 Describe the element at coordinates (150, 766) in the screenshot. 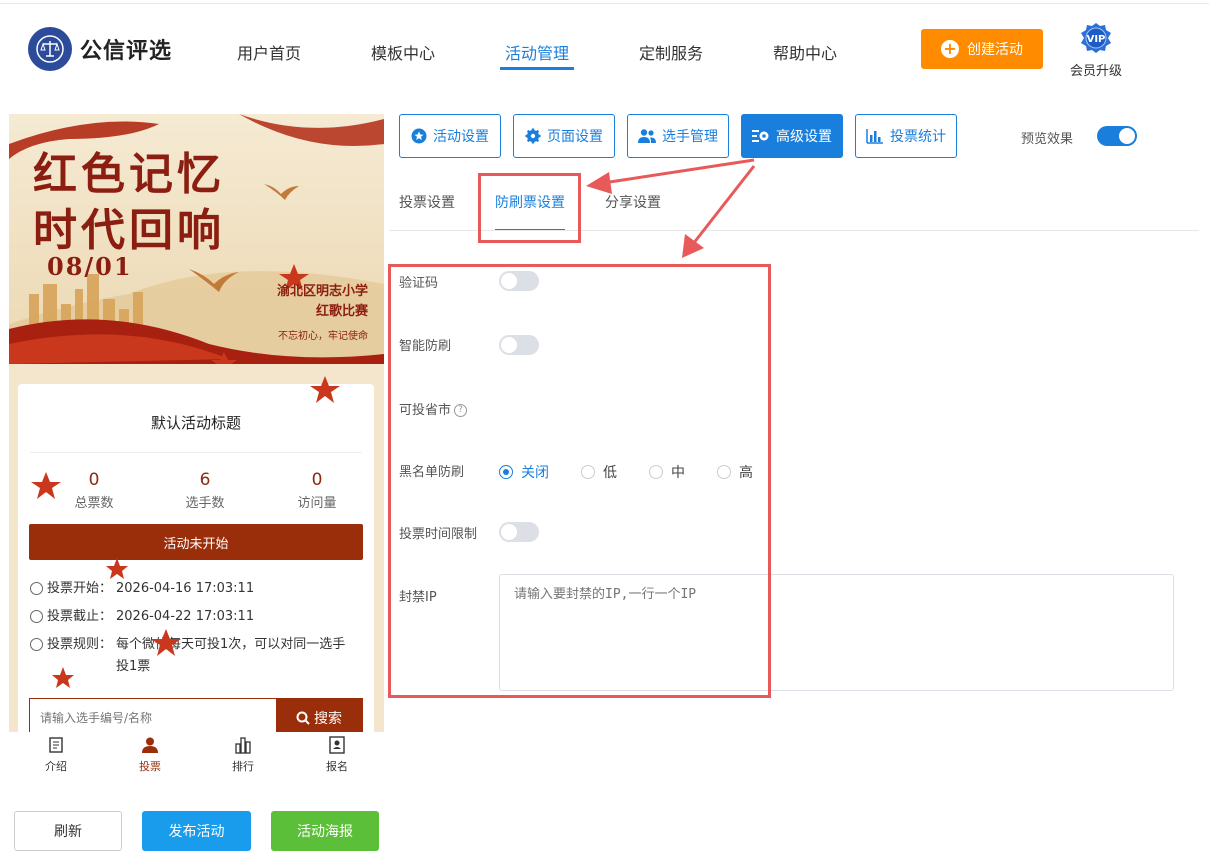

I see `bottom-nav-label: 投票` at that location.